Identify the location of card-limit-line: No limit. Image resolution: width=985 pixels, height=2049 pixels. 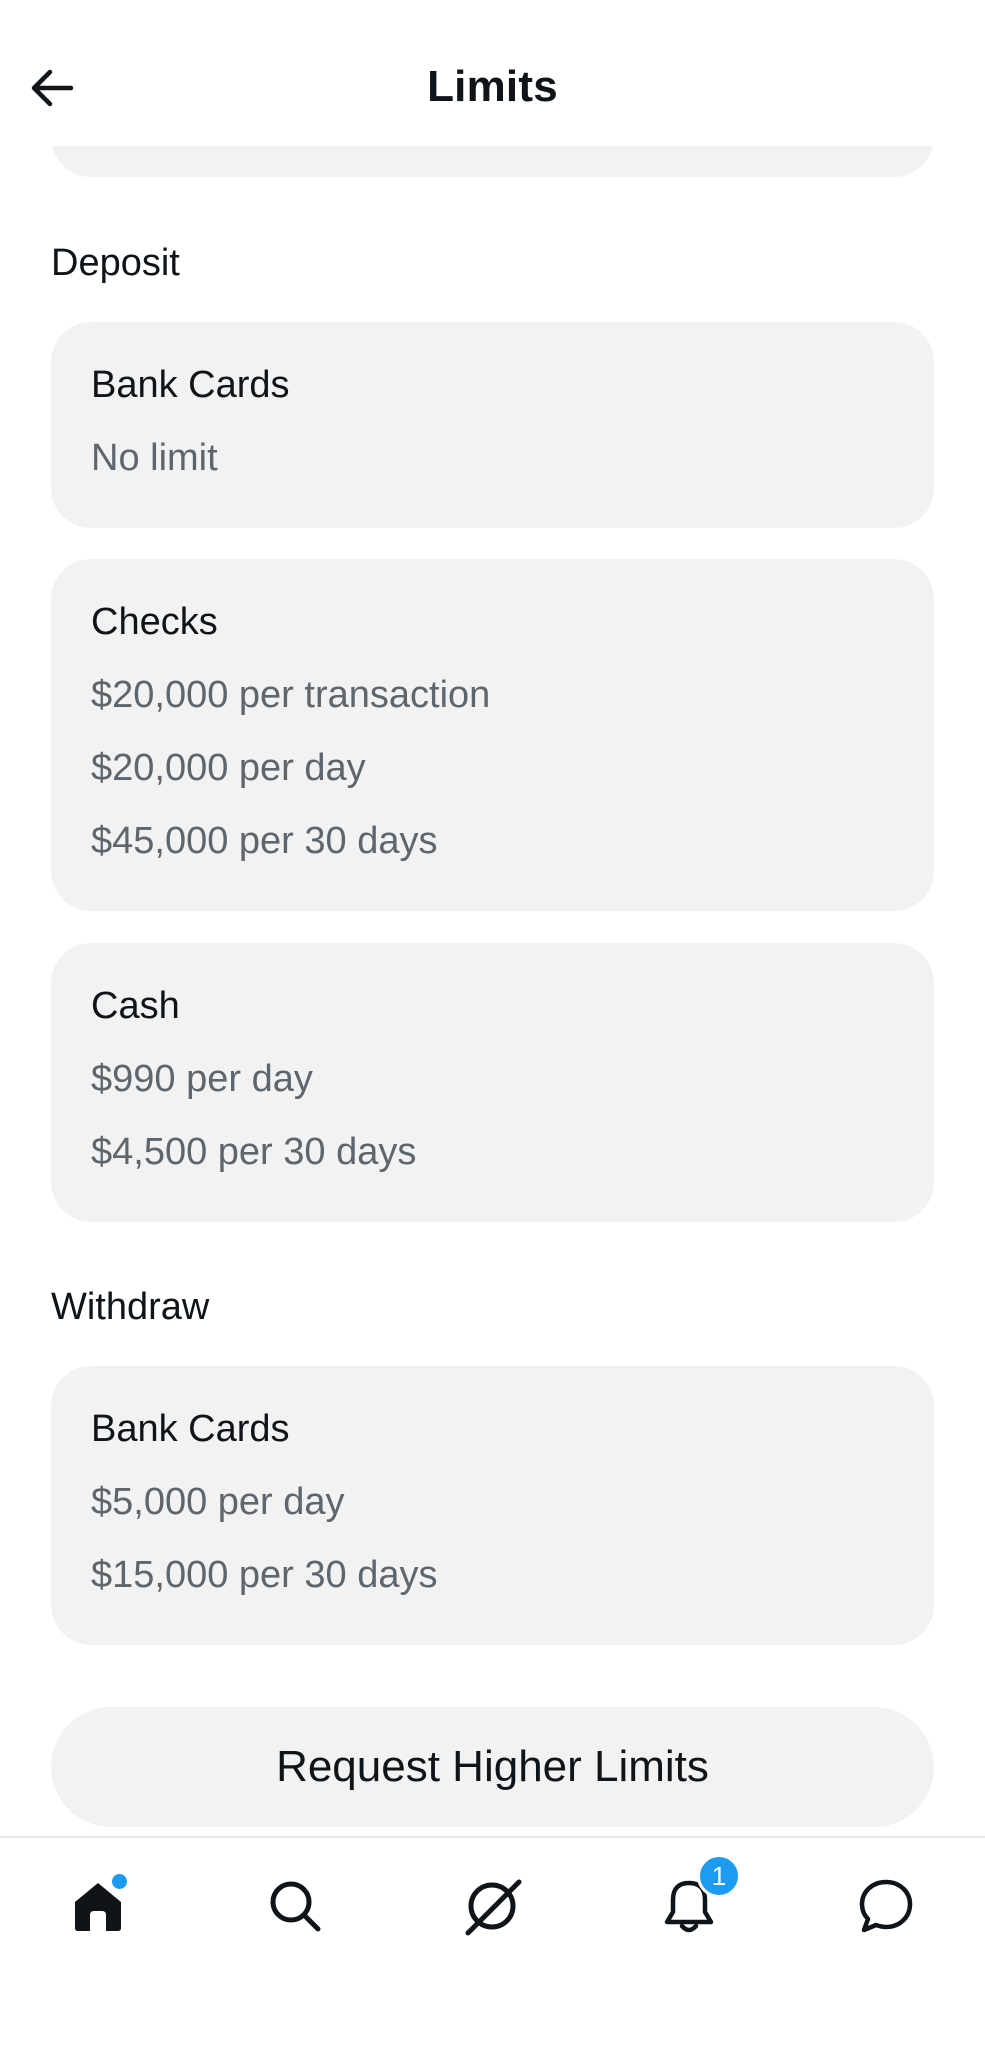
(154, 458).